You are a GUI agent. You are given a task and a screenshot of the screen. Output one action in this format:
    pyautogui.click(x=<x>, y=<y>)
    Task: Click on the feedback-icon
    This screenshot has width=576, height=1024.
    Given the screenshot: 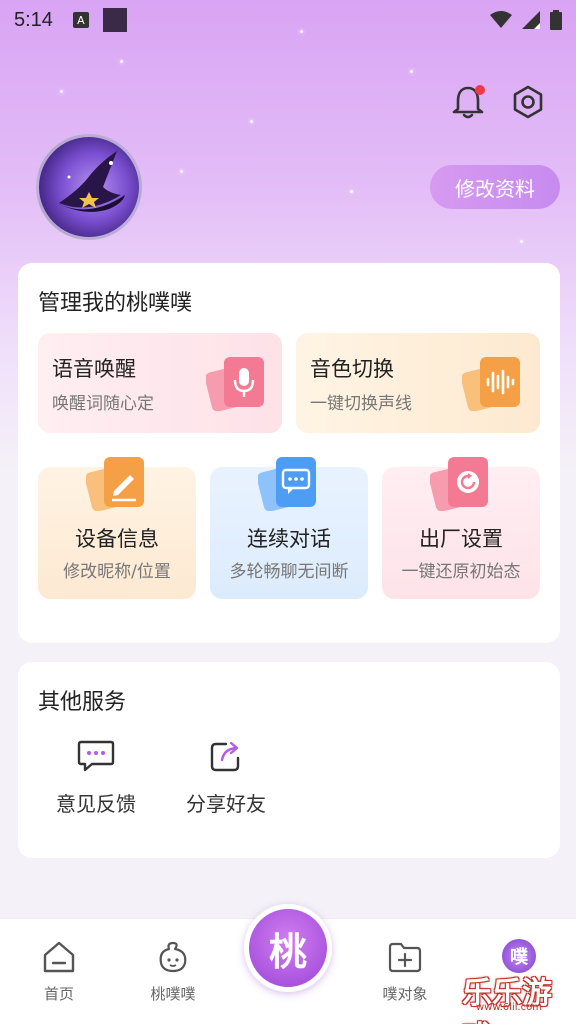 What is the action you would take?
    pyautogui.click(x=96, y=756)
    